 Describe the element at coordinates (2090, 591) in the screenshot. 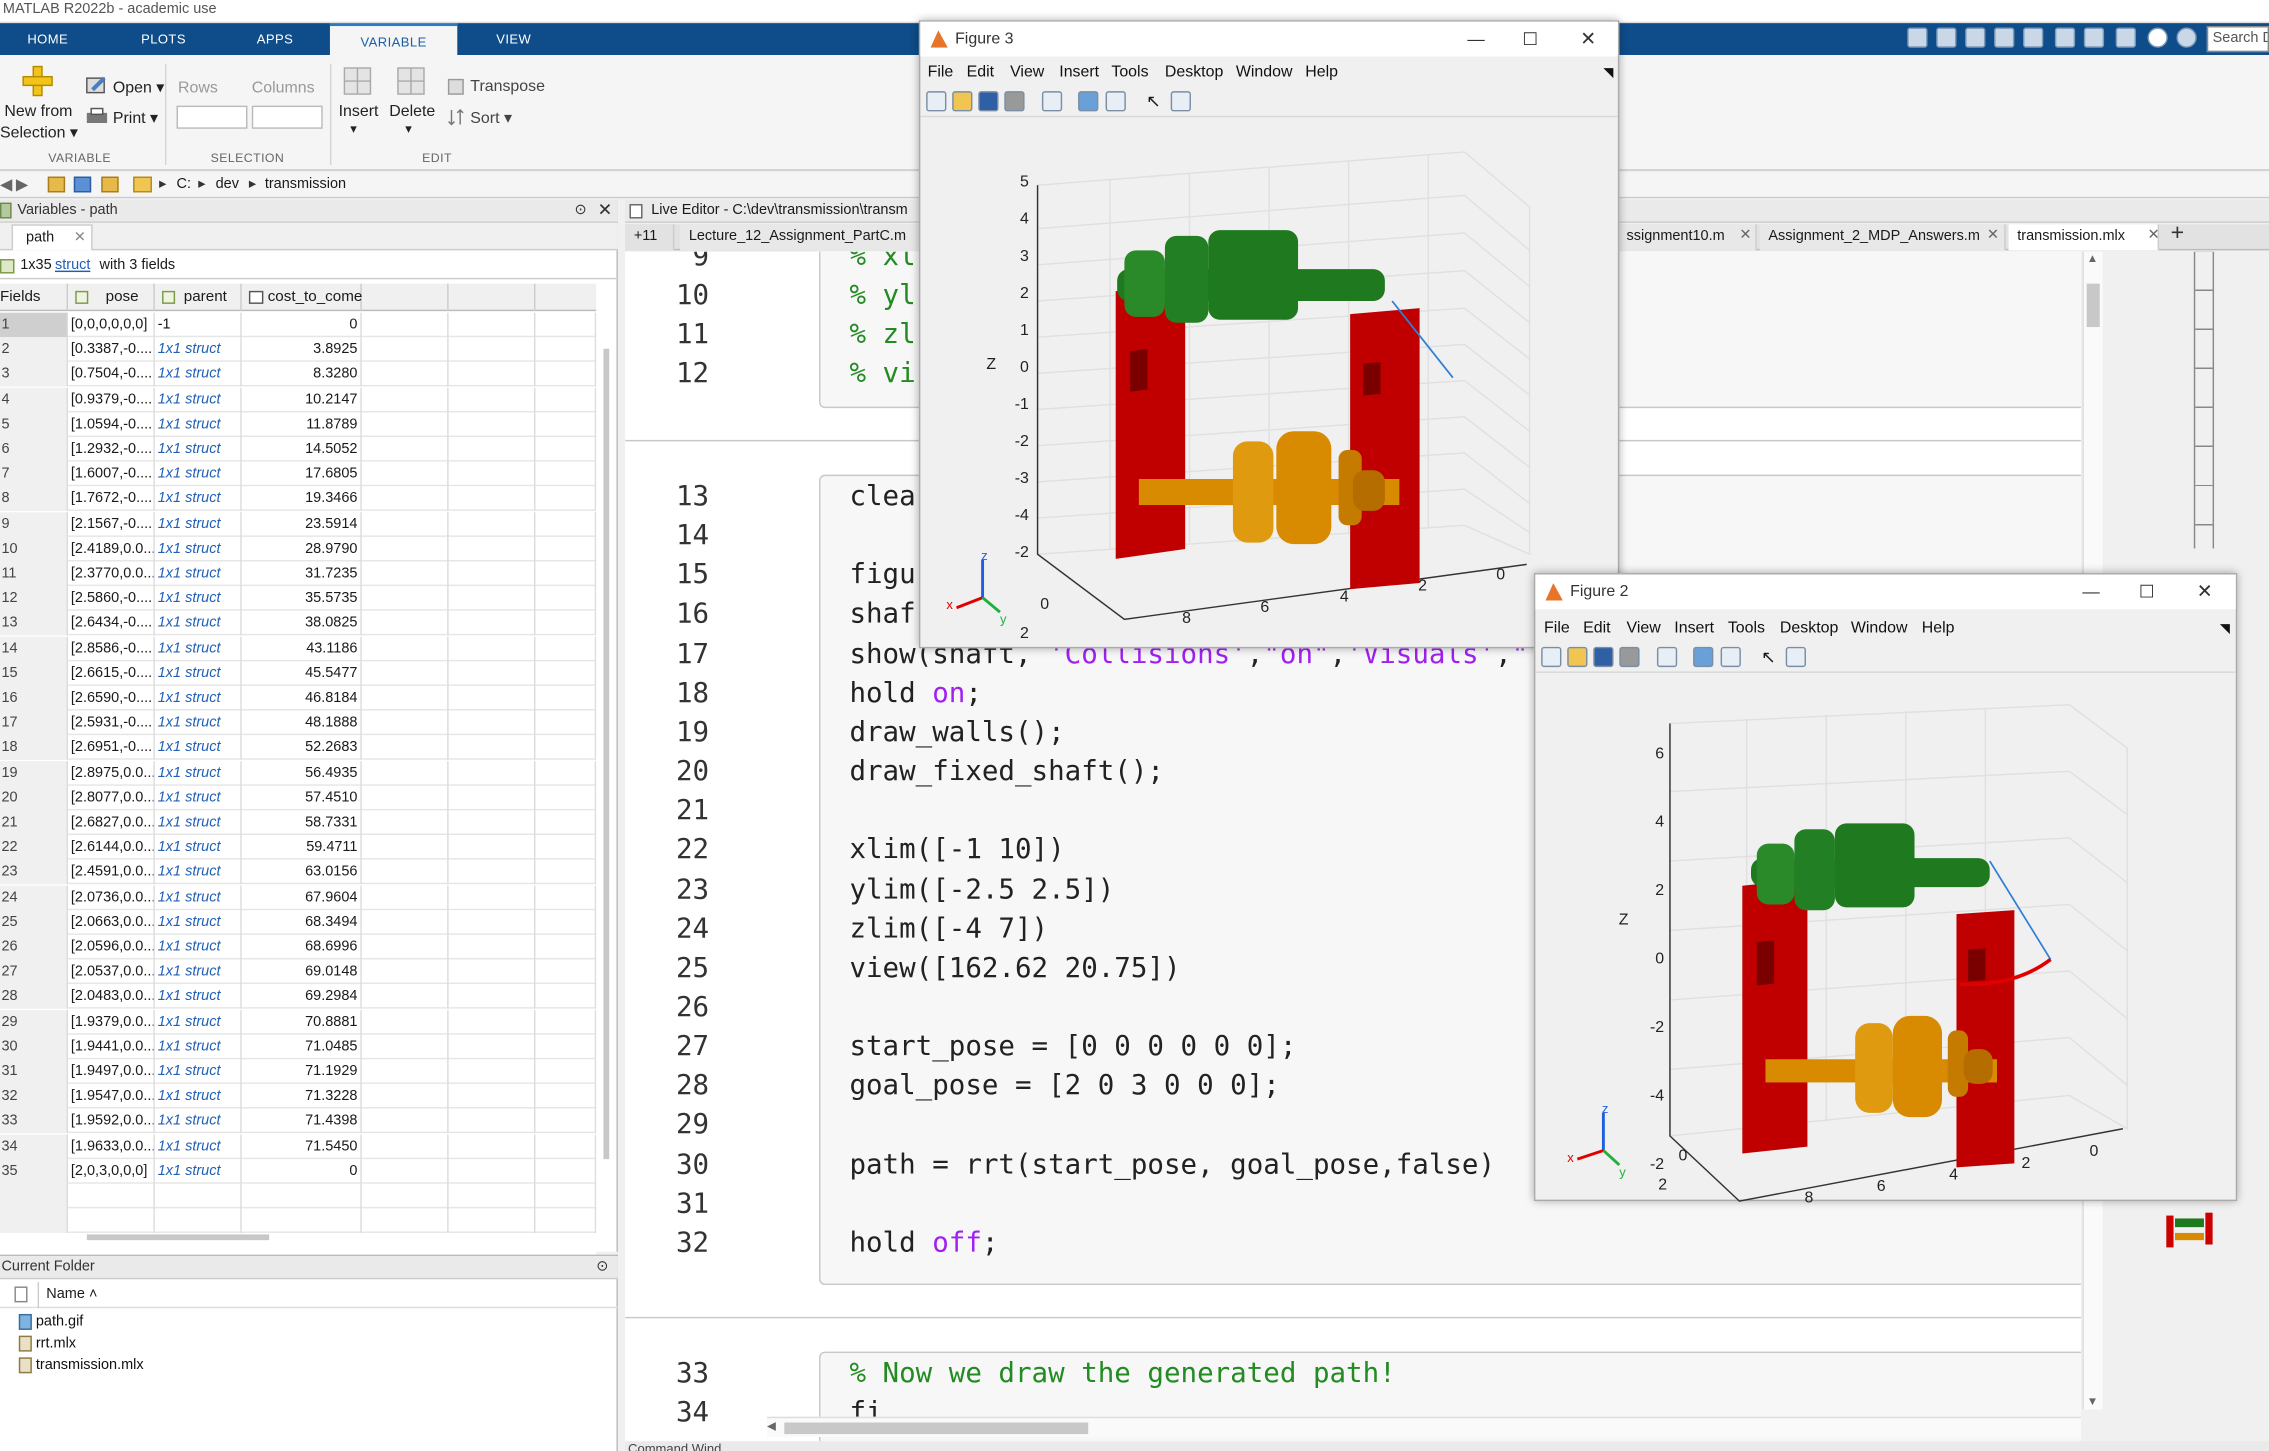

I see `minimize-icon: —` at that location.